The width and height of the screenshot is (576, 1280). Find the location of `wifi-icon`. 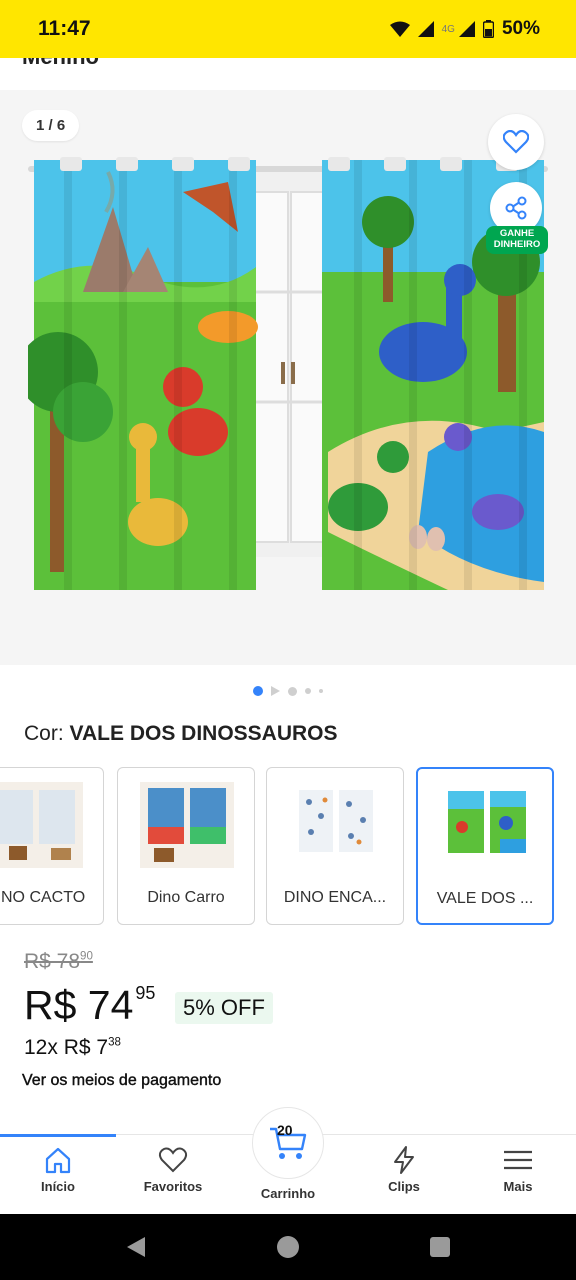

wifi-icon is located at coordinates (399, 29).